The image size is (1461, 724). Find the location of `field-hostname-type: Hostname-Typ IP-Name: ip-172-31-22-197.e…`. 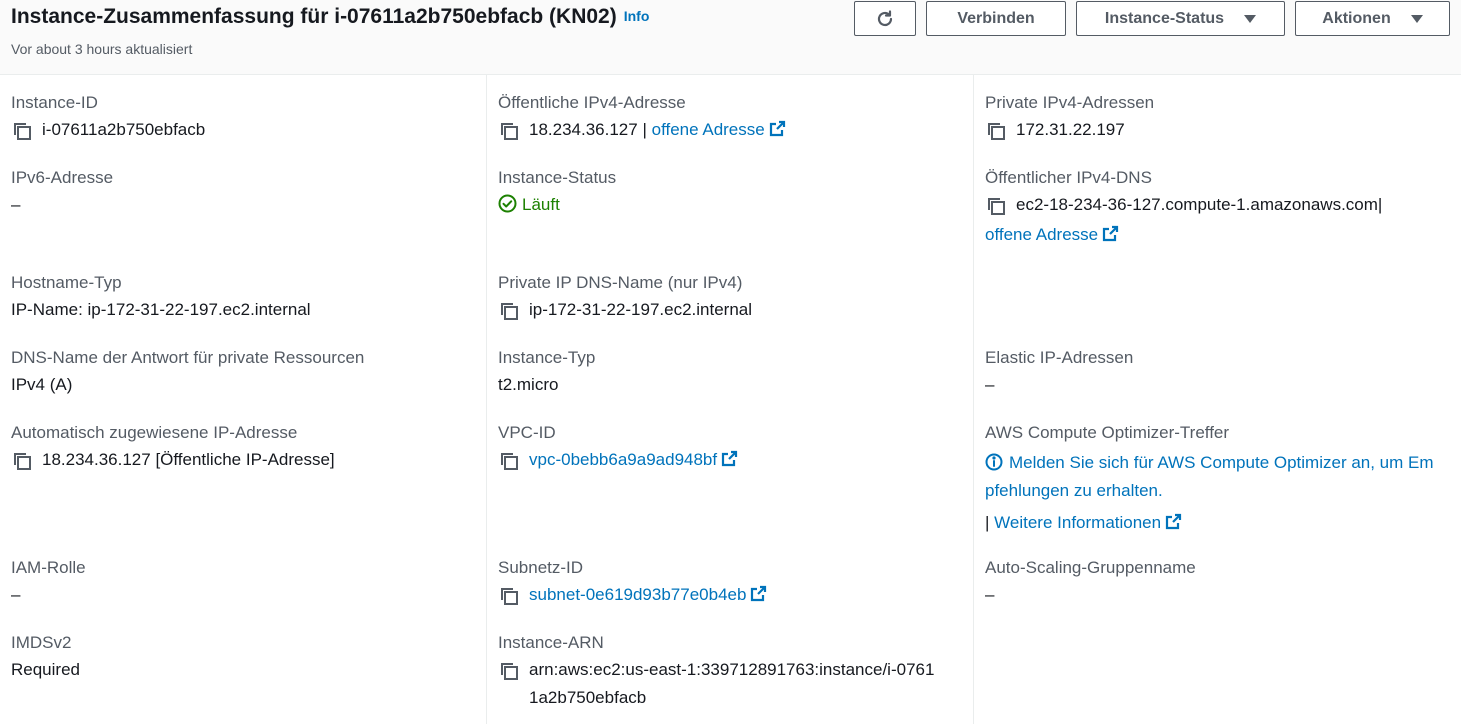

field-hostname-type: Hostname-Typ IP-Name: ip-172-31-22-197.e… is located at coordinates (245, 296).